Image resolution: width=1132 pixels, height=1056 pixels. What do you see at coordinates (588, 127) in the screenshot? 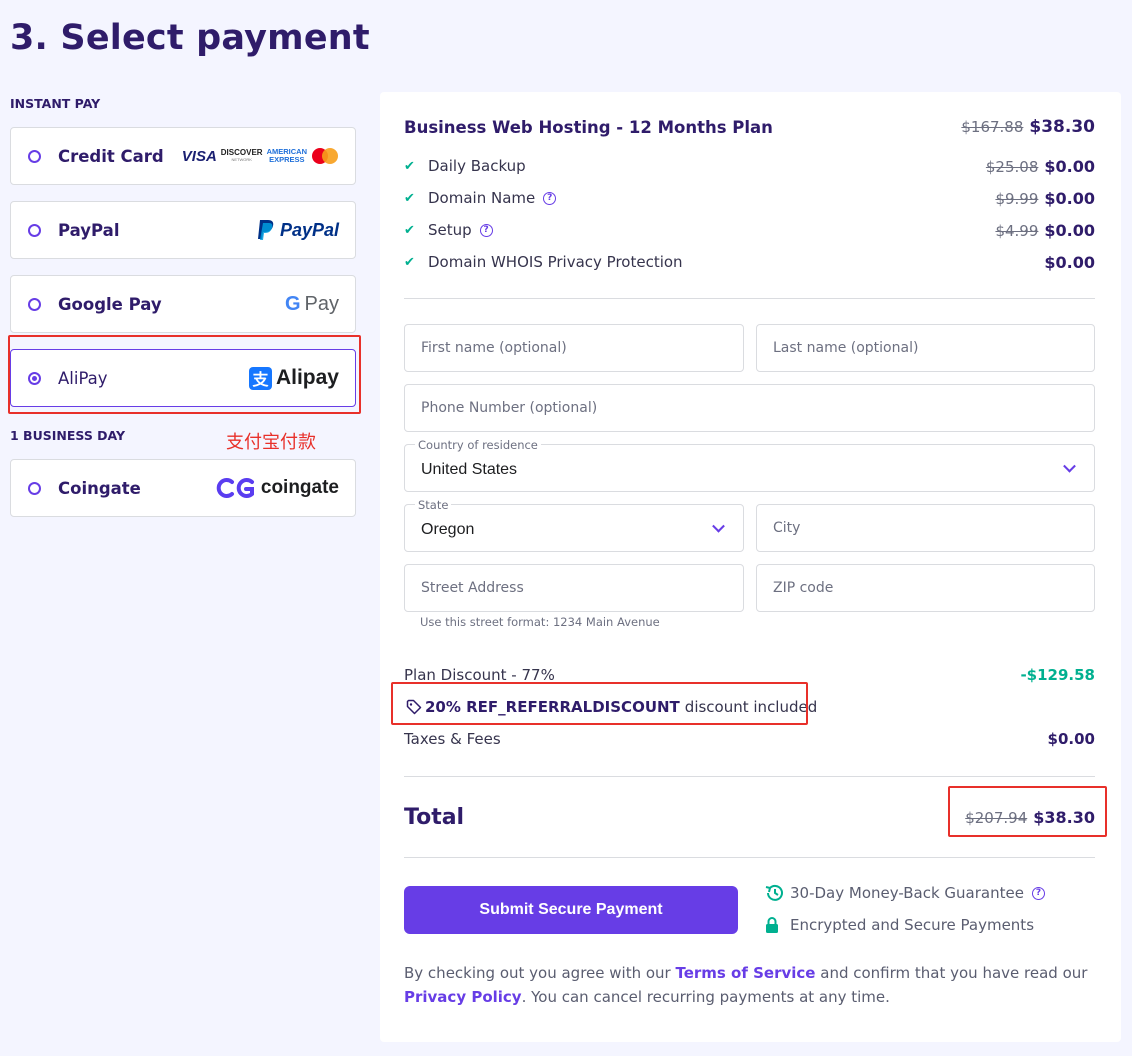
I see `plan-name: Business Web Hosting - 12 Months Plan` at bounding box center [588, 127].